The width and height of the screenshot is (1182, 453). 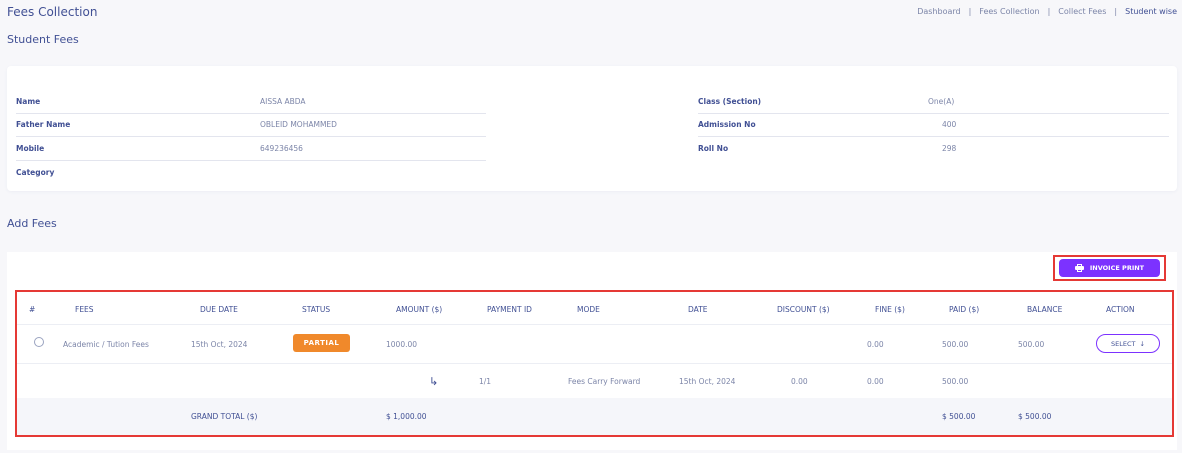 What do you see at coordinates (298, 124) in the screenshot?
I see `info-value: OBLEID MOHAMMED` at bounding box center [298, 124].